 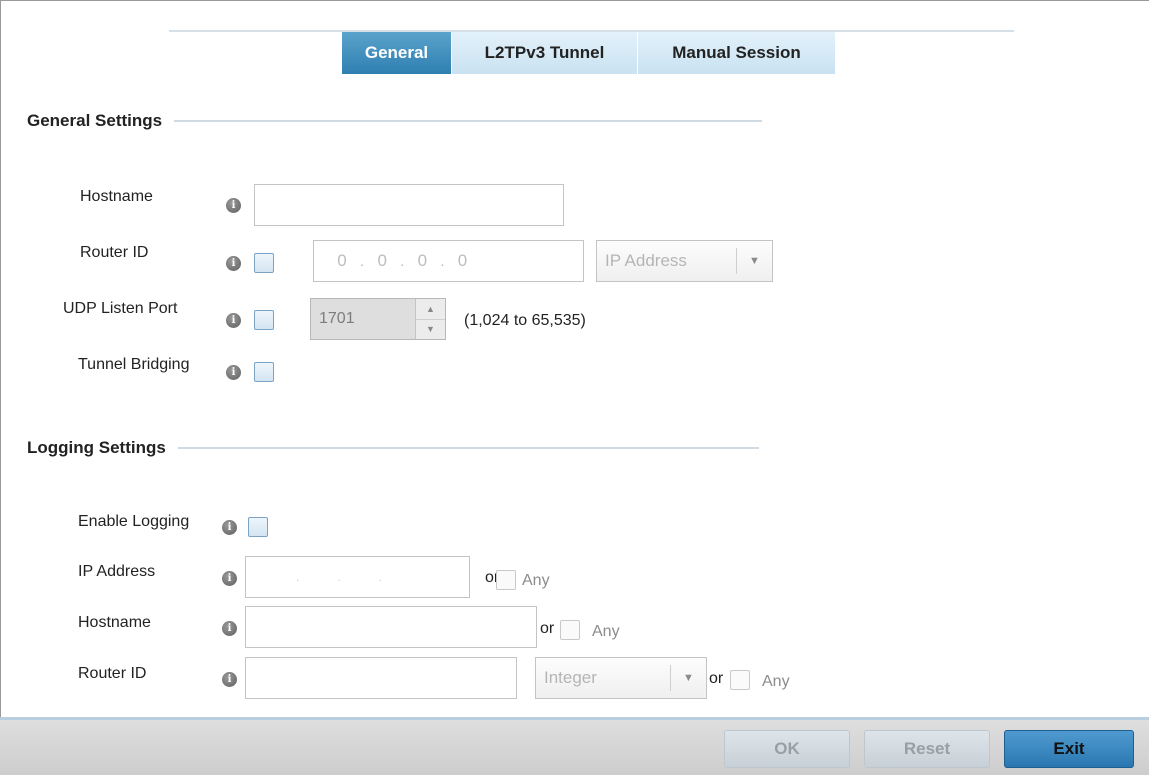 I want to click on logging-settings-header: Logging Settings, so click(x=393, y=448).